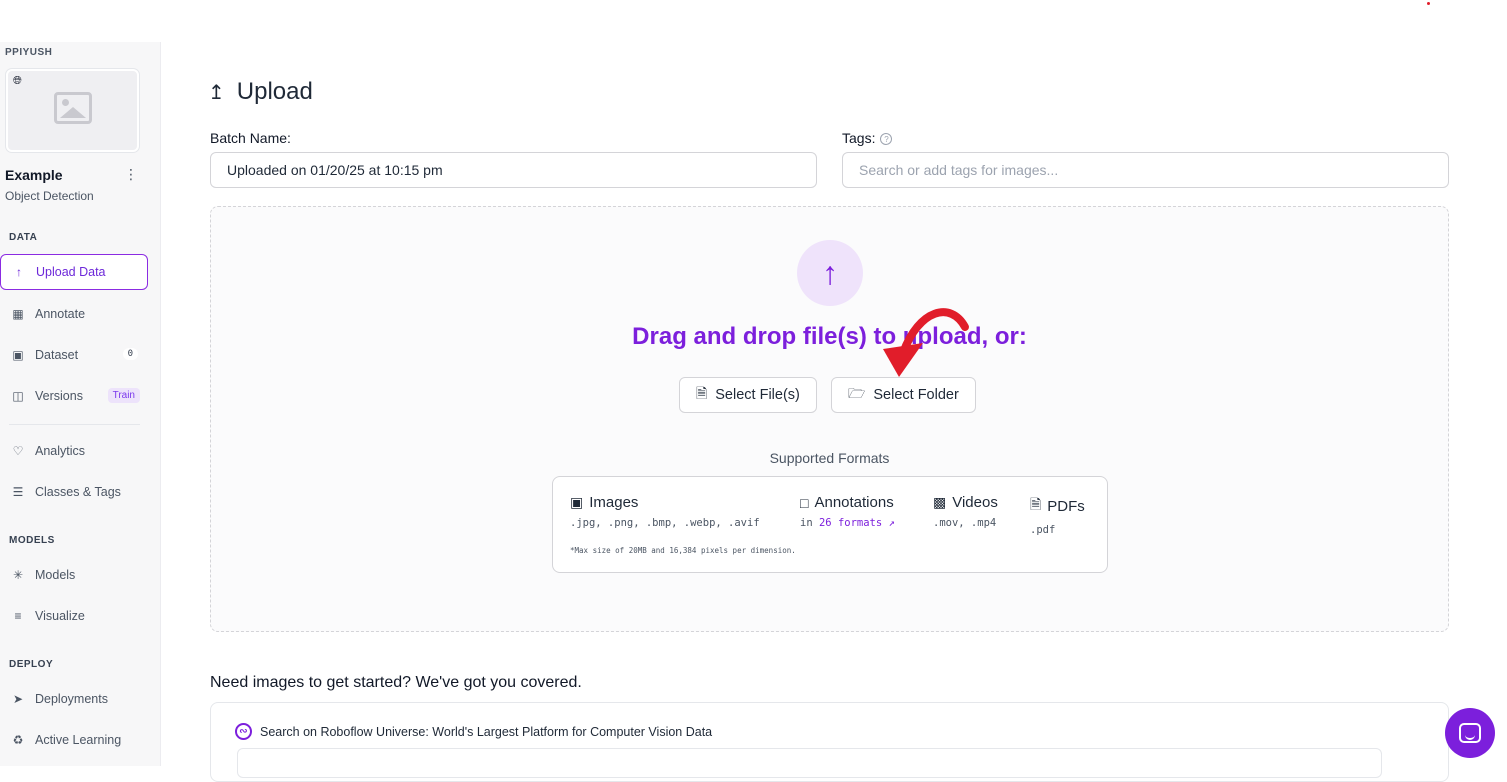 This screenshot has height=782, width=1507. Describe the element at coordinates (49, 196) in the screenshot. I see `project-type: Object Detection` at that location.